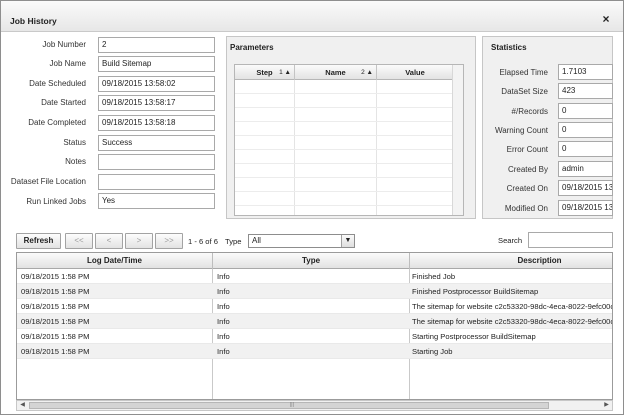  Describe the element at coordinates (38, 241) in the screenshot. I see `refresh-button: Refresh` at that location.